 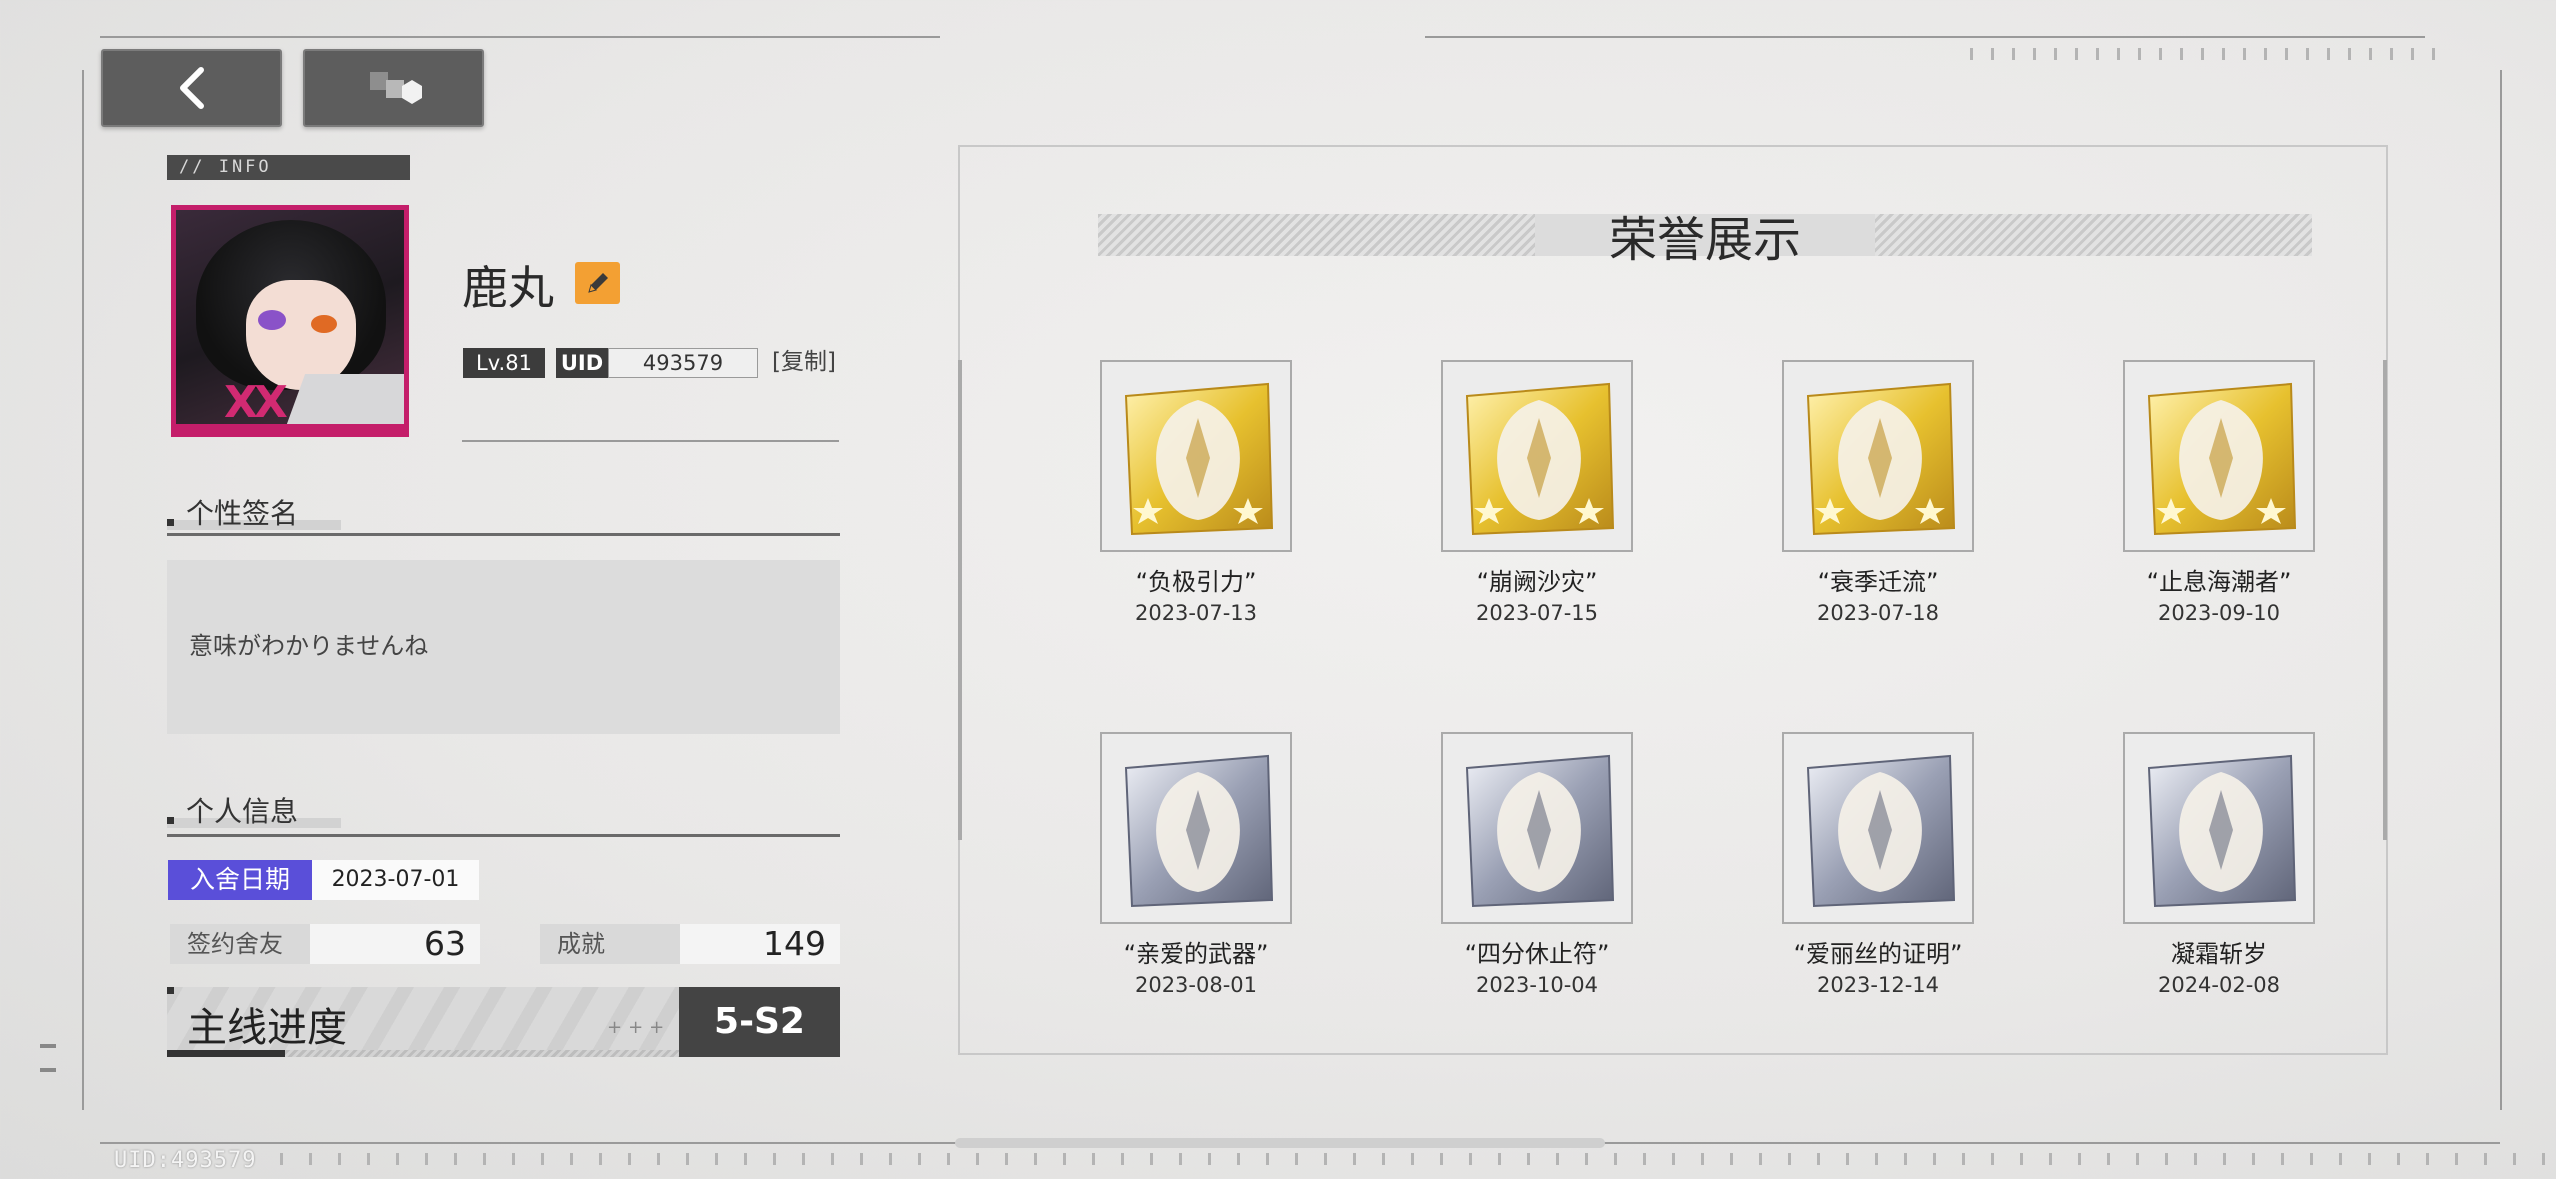 I want to click on copy-uid-button: [复制], so click(x=804, y=362).